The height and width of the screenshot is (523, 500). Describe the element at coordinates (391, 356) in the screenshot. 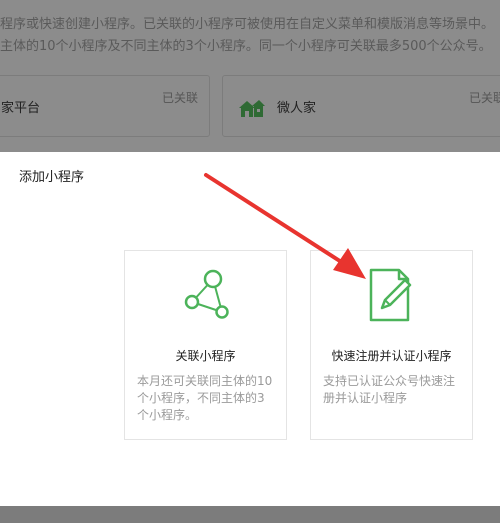

I see `option-title: 快速注册并认证小程序` at that location.